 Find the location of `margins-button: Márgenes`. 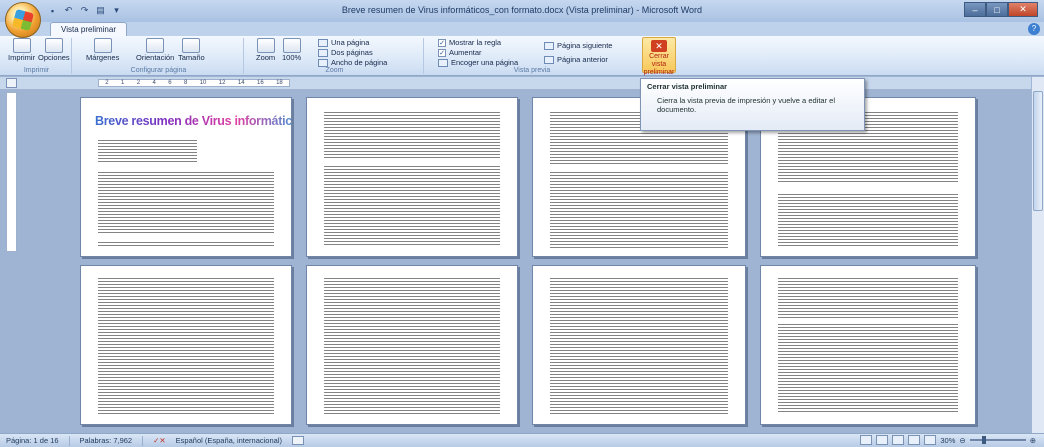

margins-button: Márgenes is located at coordinates (102, 50).